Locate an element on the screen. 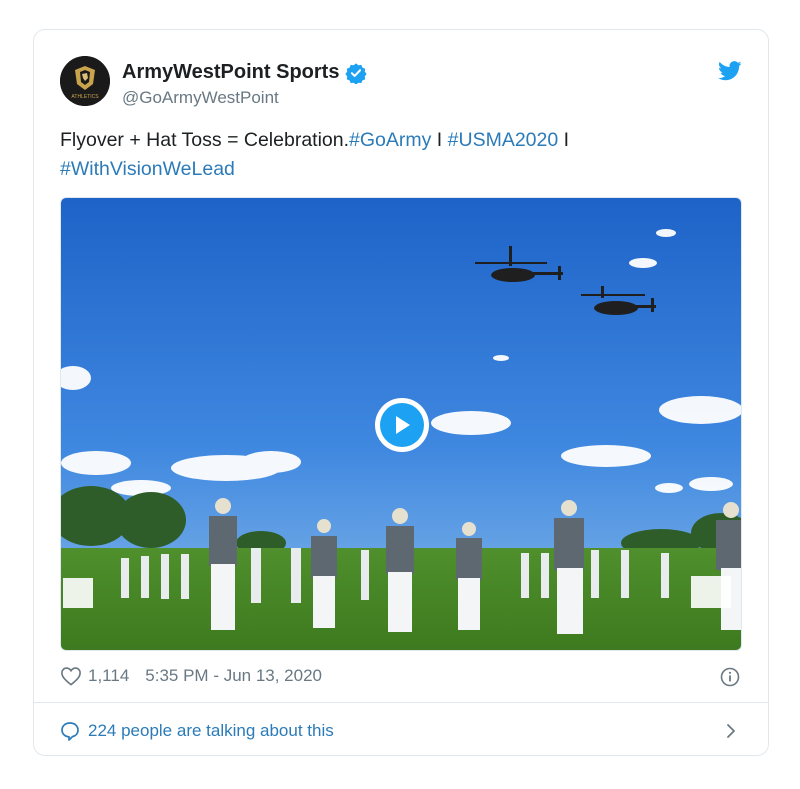 The image size is (800, 789). author-name-row: ArmyWestPoint Sports is located at coordinates (245, 72).